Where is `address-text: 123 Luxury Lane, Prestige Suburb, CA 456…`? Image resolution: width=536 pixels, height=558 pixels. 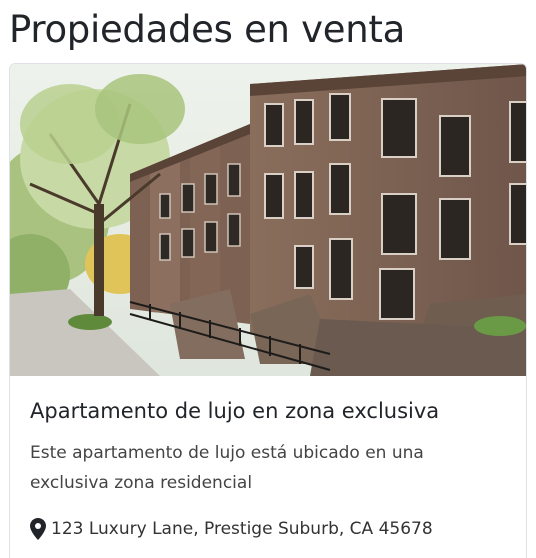 address-text: 123 Luxury Lane, Prestige Suburb, CA 456… is located at coordinates (242, 529).